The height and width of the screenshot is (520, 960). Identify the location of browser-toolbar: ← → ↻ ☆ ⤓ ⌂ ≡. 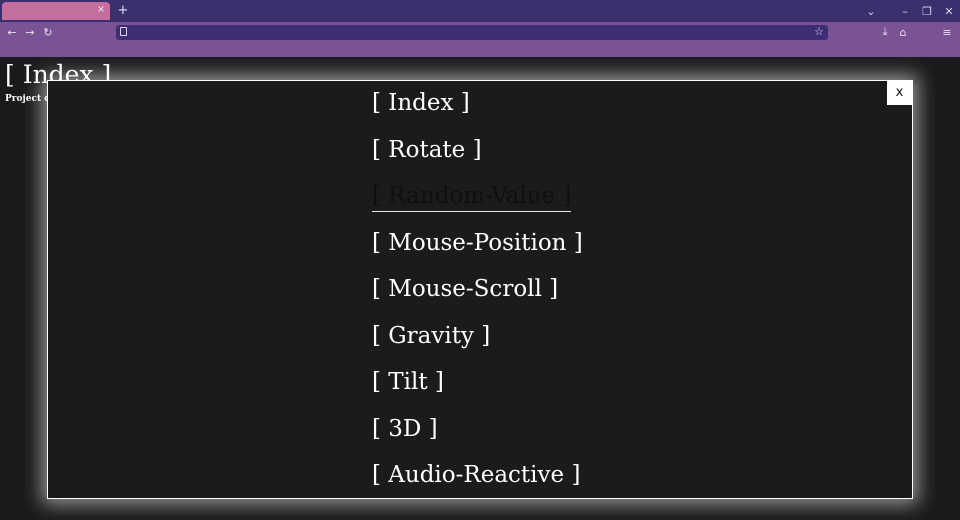
(480, 32).